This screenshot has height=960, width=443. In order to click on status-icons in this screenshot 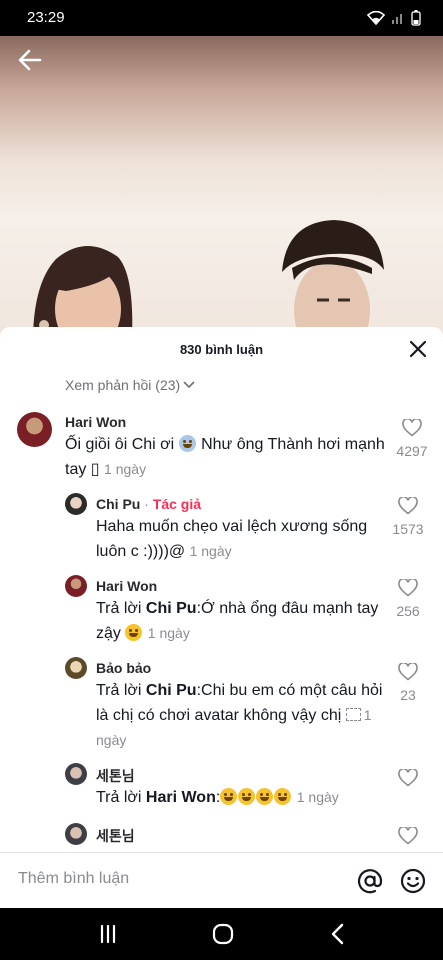, I will do `click(394, 18)`.